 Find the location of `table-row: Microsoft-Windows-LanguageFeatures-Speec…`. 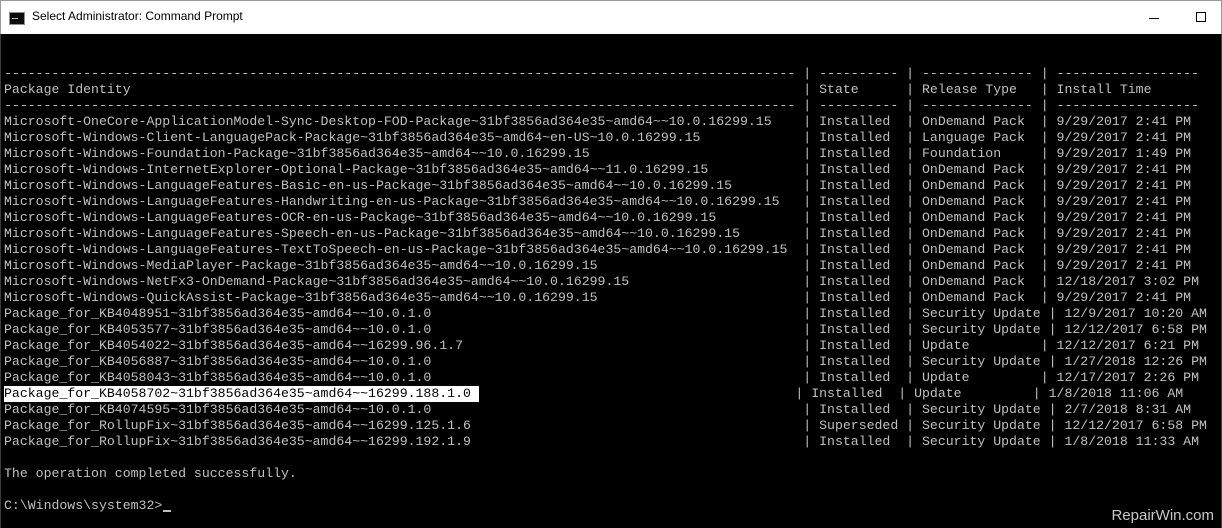

table-row: Microsoft-Windows-LanguageFeatures-Speec… is located at coordinates (598, 233).